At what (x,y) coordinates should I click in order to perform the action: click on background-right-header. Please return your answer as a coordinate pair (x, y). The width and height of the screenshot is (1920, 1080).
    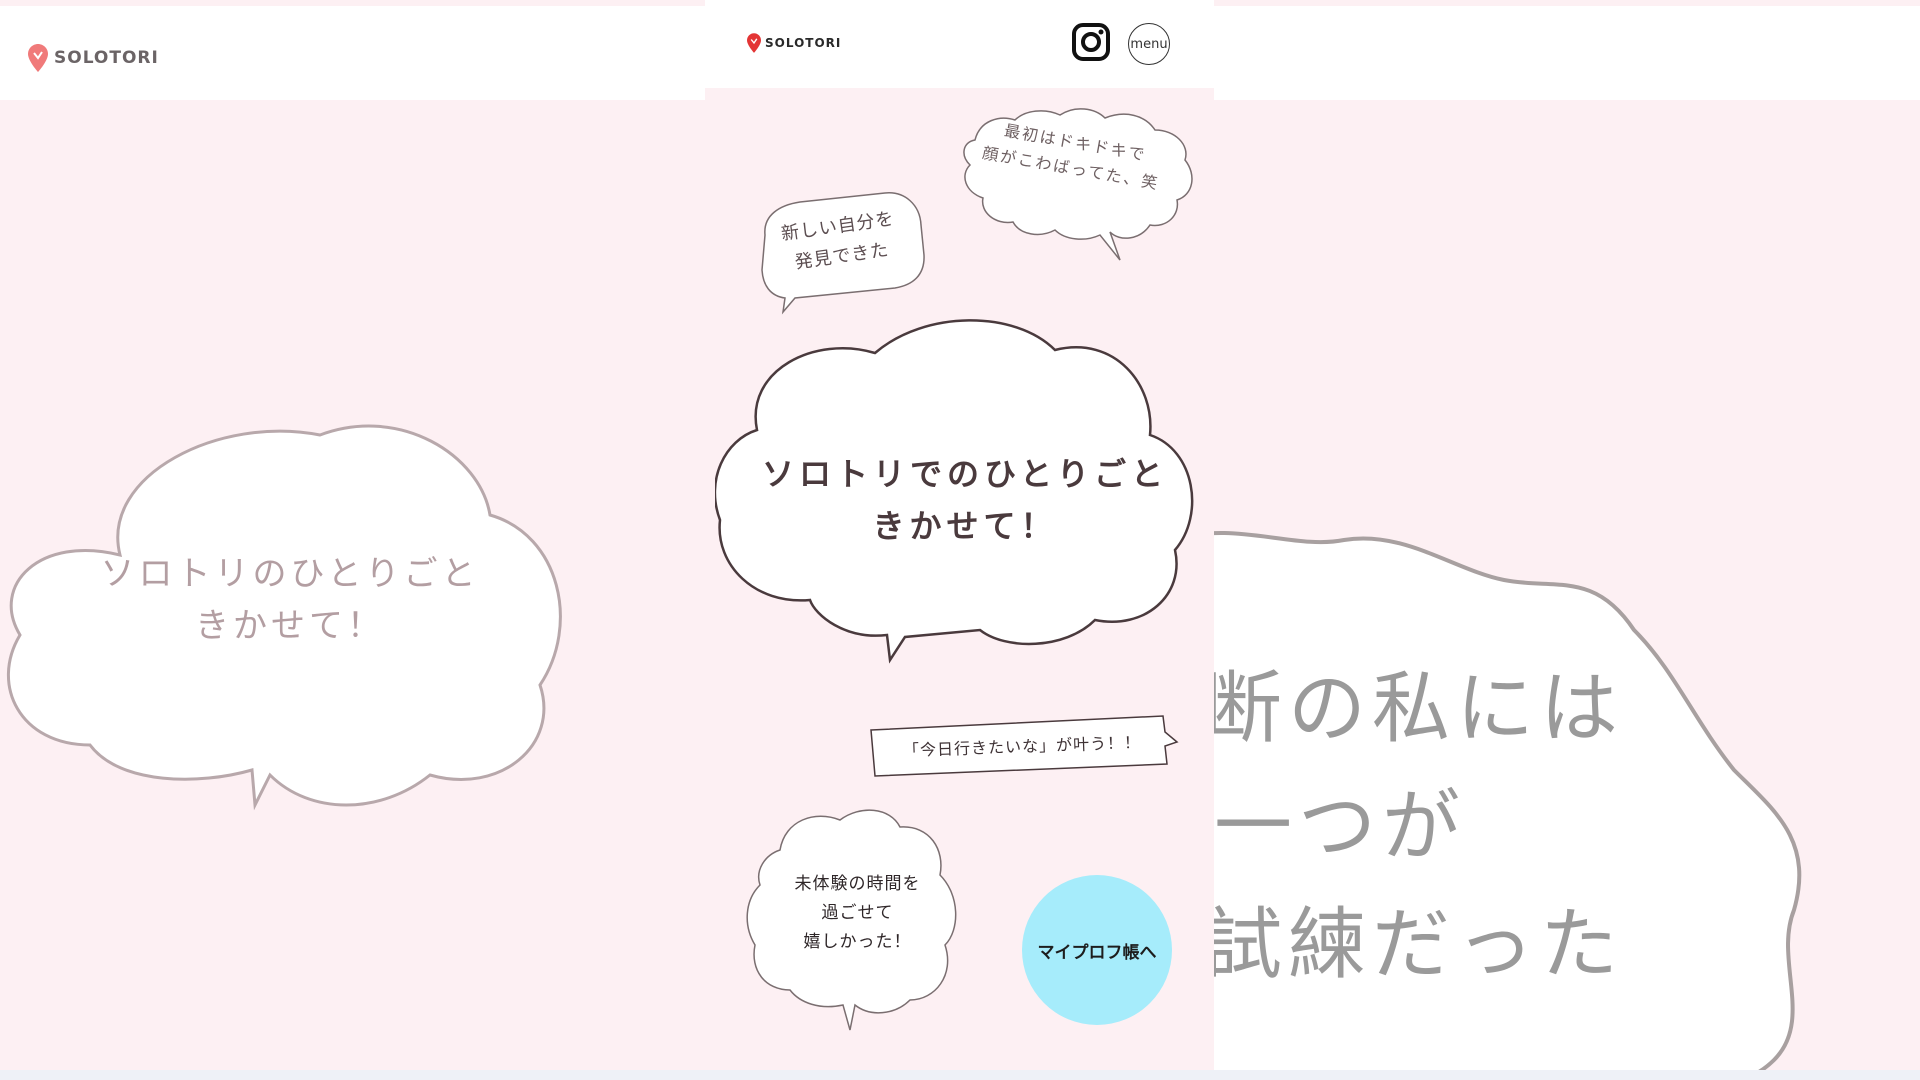
    Looking at the image, I should click on (1567, 53).